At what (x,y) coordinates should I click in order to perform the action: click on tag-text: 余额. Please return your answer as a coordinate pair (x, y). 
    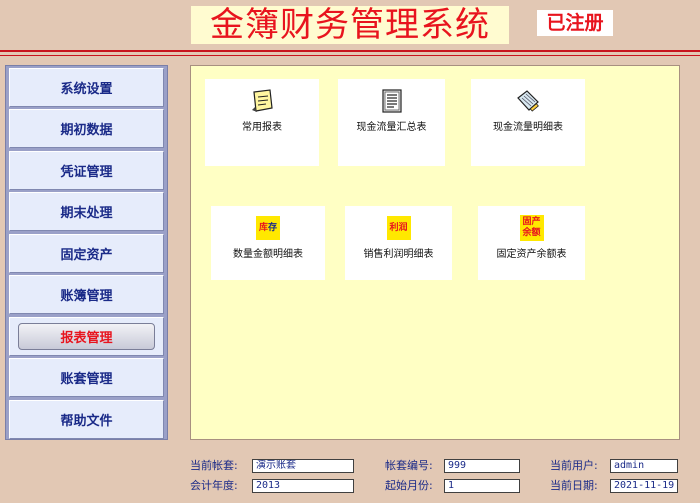
    Looking at the image, I should click on (531, 233).